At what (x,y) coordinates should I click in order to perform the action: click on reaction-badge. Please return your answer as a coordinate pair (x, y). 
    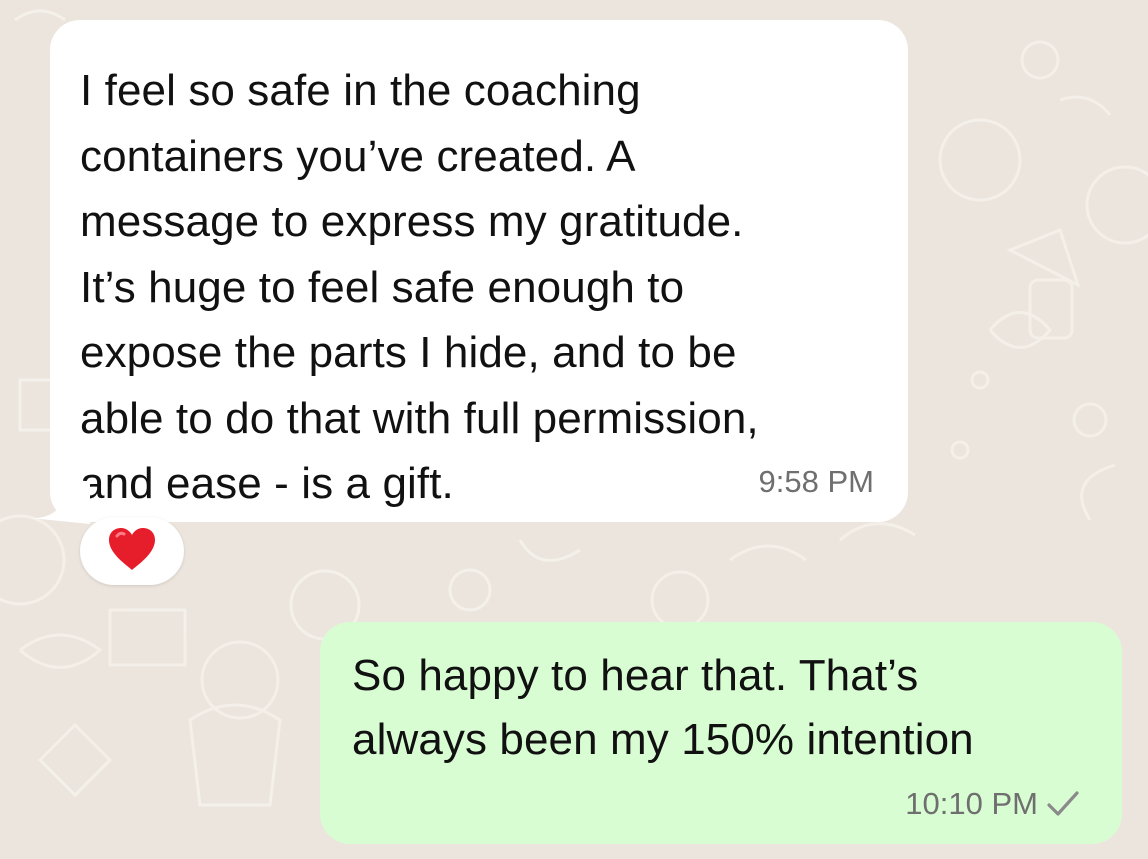
    Looking at the image, I should click on (132, 551).